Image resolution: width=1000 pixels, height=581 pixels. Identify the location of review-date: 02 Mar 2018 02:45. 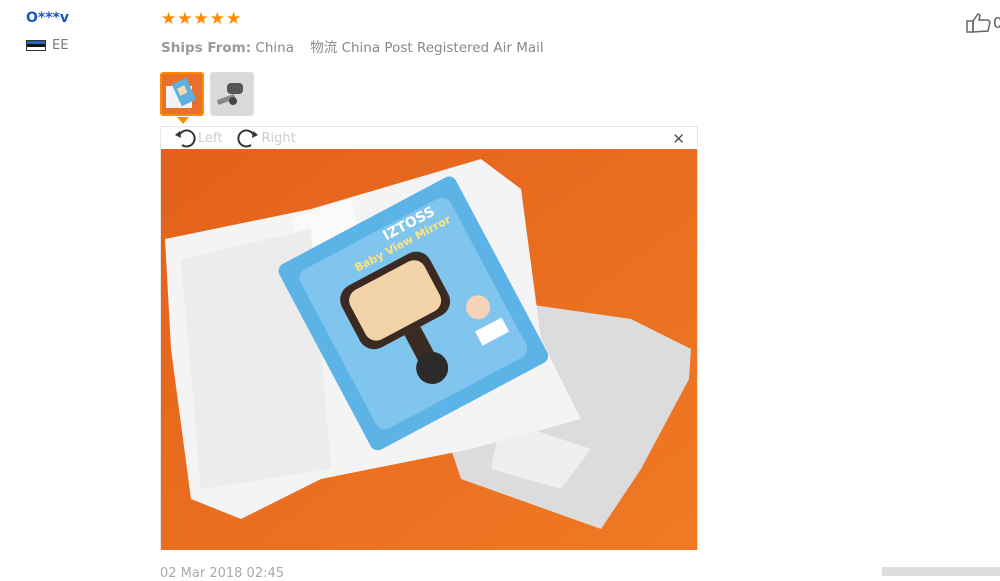
(222, 573).